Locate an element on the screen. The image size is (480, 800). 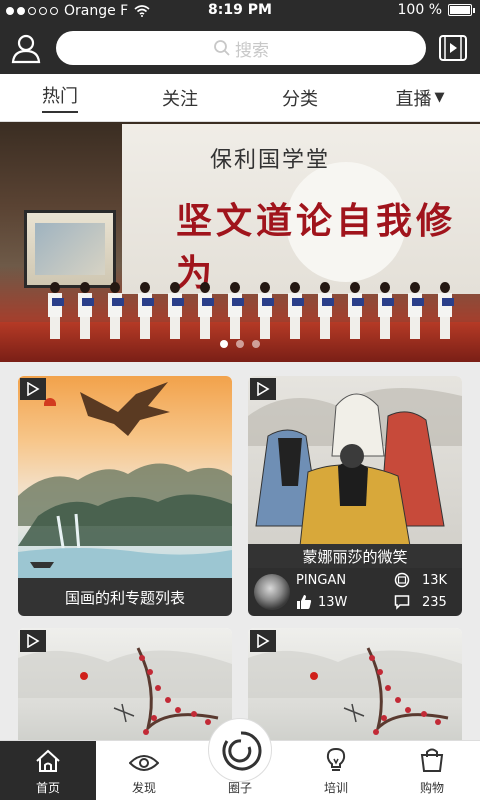
likes-value: 13W is located at coordinates (333, 602).